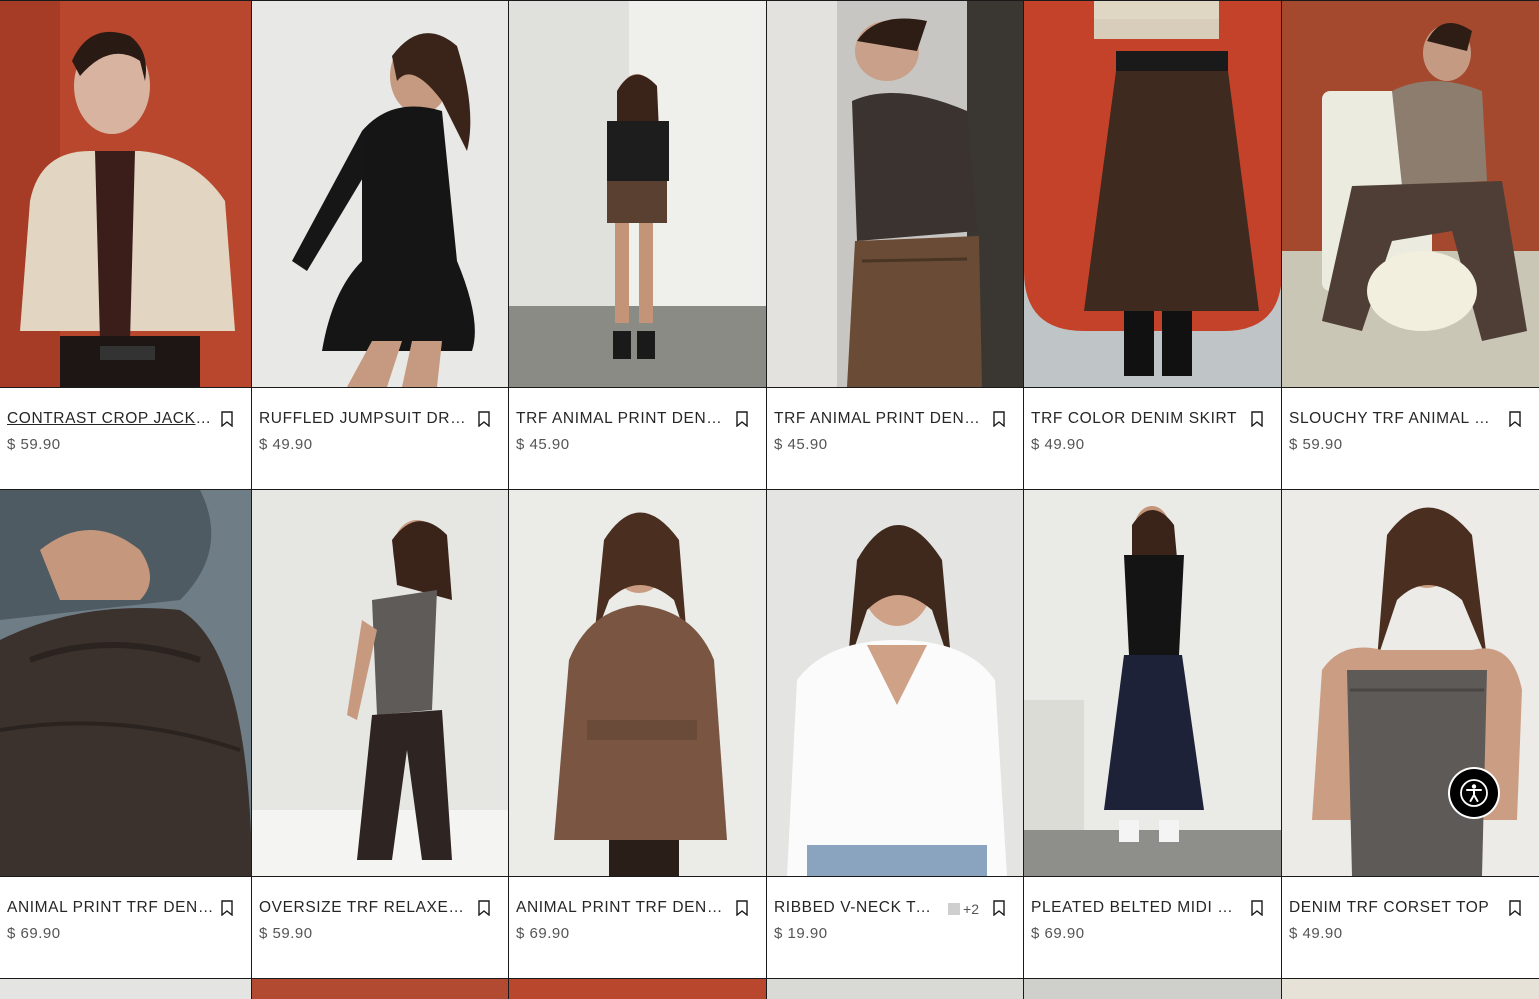 The image size is (1539, 999). I want to click on product-card: TRF COLOR DENIM SKIRT $ 49.90, so click(1153, 245).